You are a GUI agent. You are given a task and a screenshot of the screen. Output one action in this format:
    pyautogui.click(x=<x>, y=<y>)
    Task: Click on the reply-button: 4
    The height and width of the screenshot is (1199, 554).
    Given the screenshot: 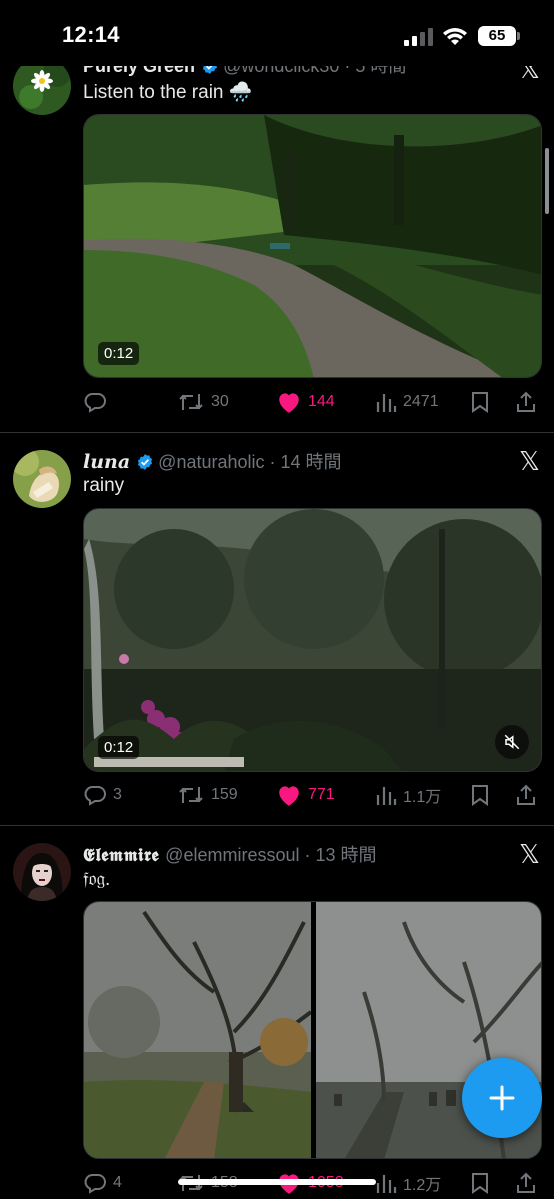 What is the action you would take?
    pyautogui.click(x=102, y=1183)
    